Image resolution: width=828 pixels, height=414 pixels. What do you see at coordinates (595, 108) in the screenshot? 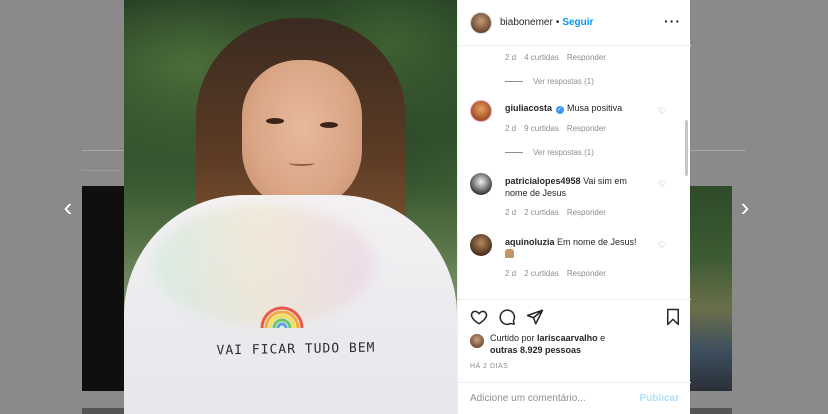
I see `comment-body: Musa positiva` at bounding box center [595, 108].